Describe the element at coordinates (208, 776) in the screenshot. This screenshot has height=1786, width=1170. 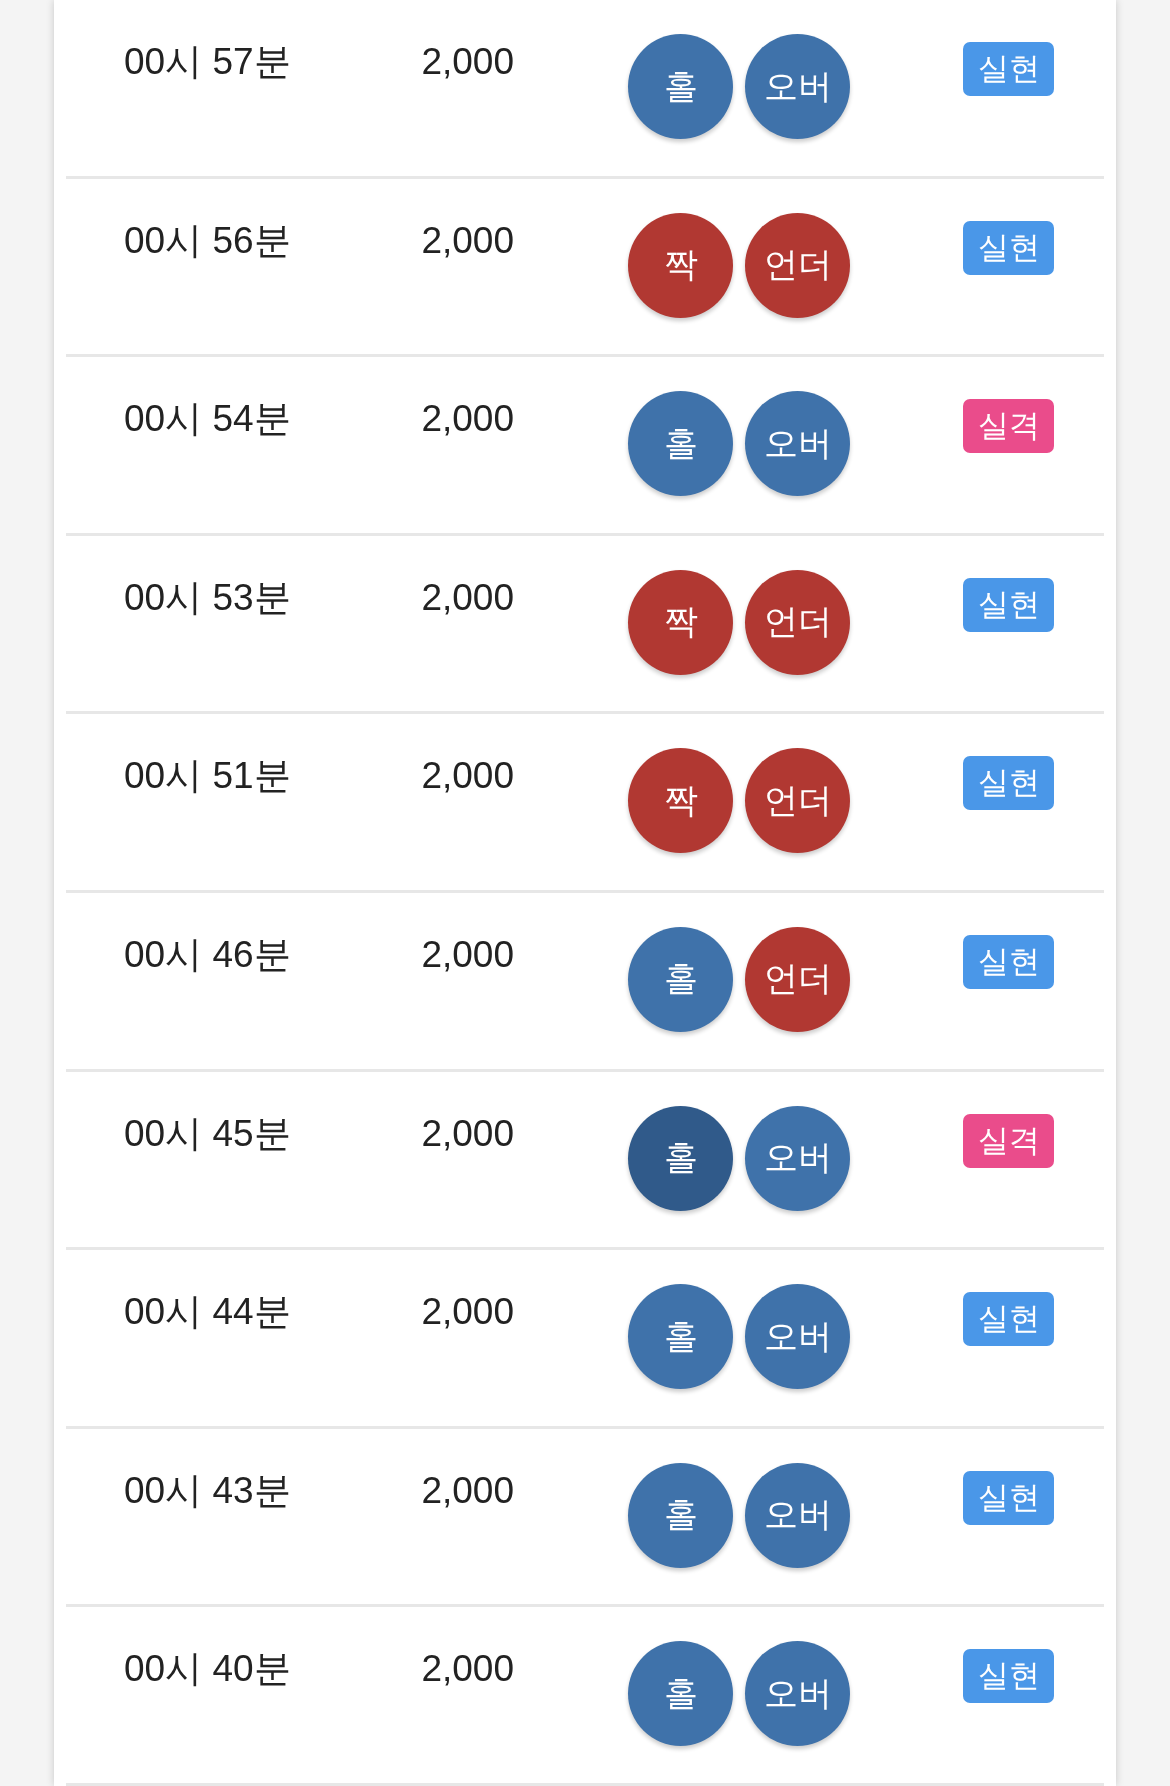
I see `time-text: 00시 51분` at that location.